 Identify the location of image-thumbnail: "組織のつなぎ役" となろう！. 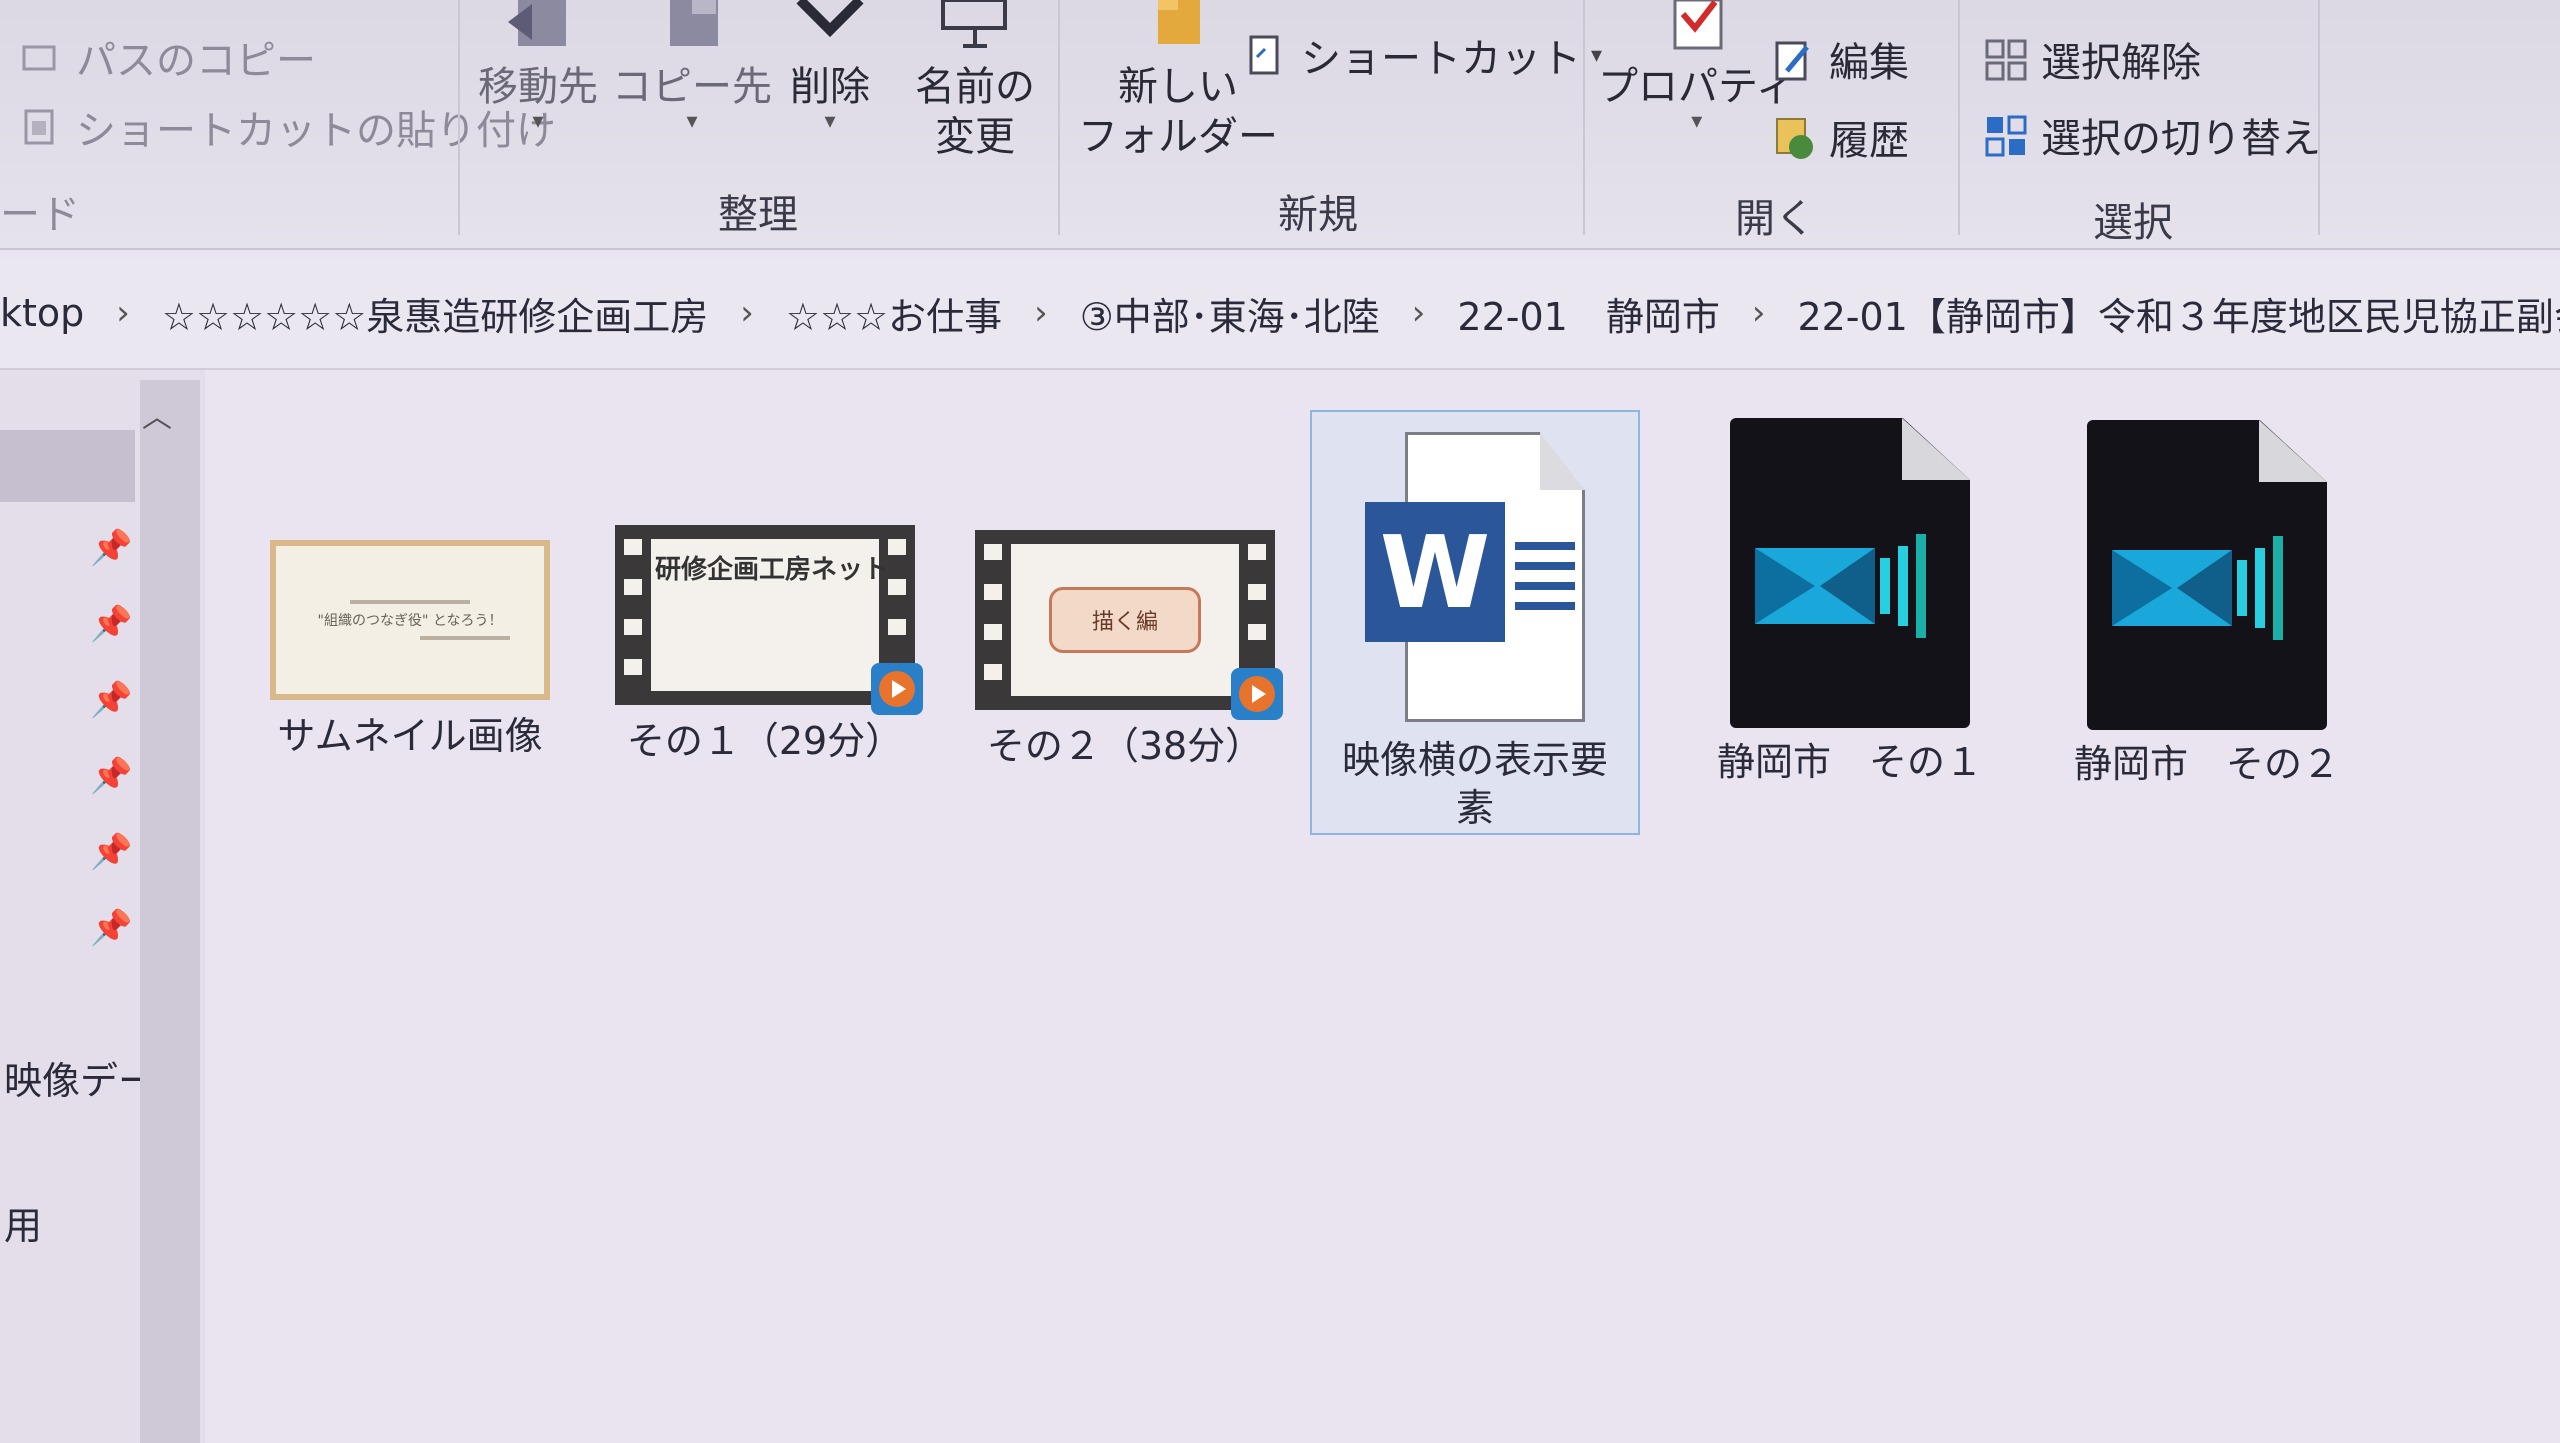
(410, 620).